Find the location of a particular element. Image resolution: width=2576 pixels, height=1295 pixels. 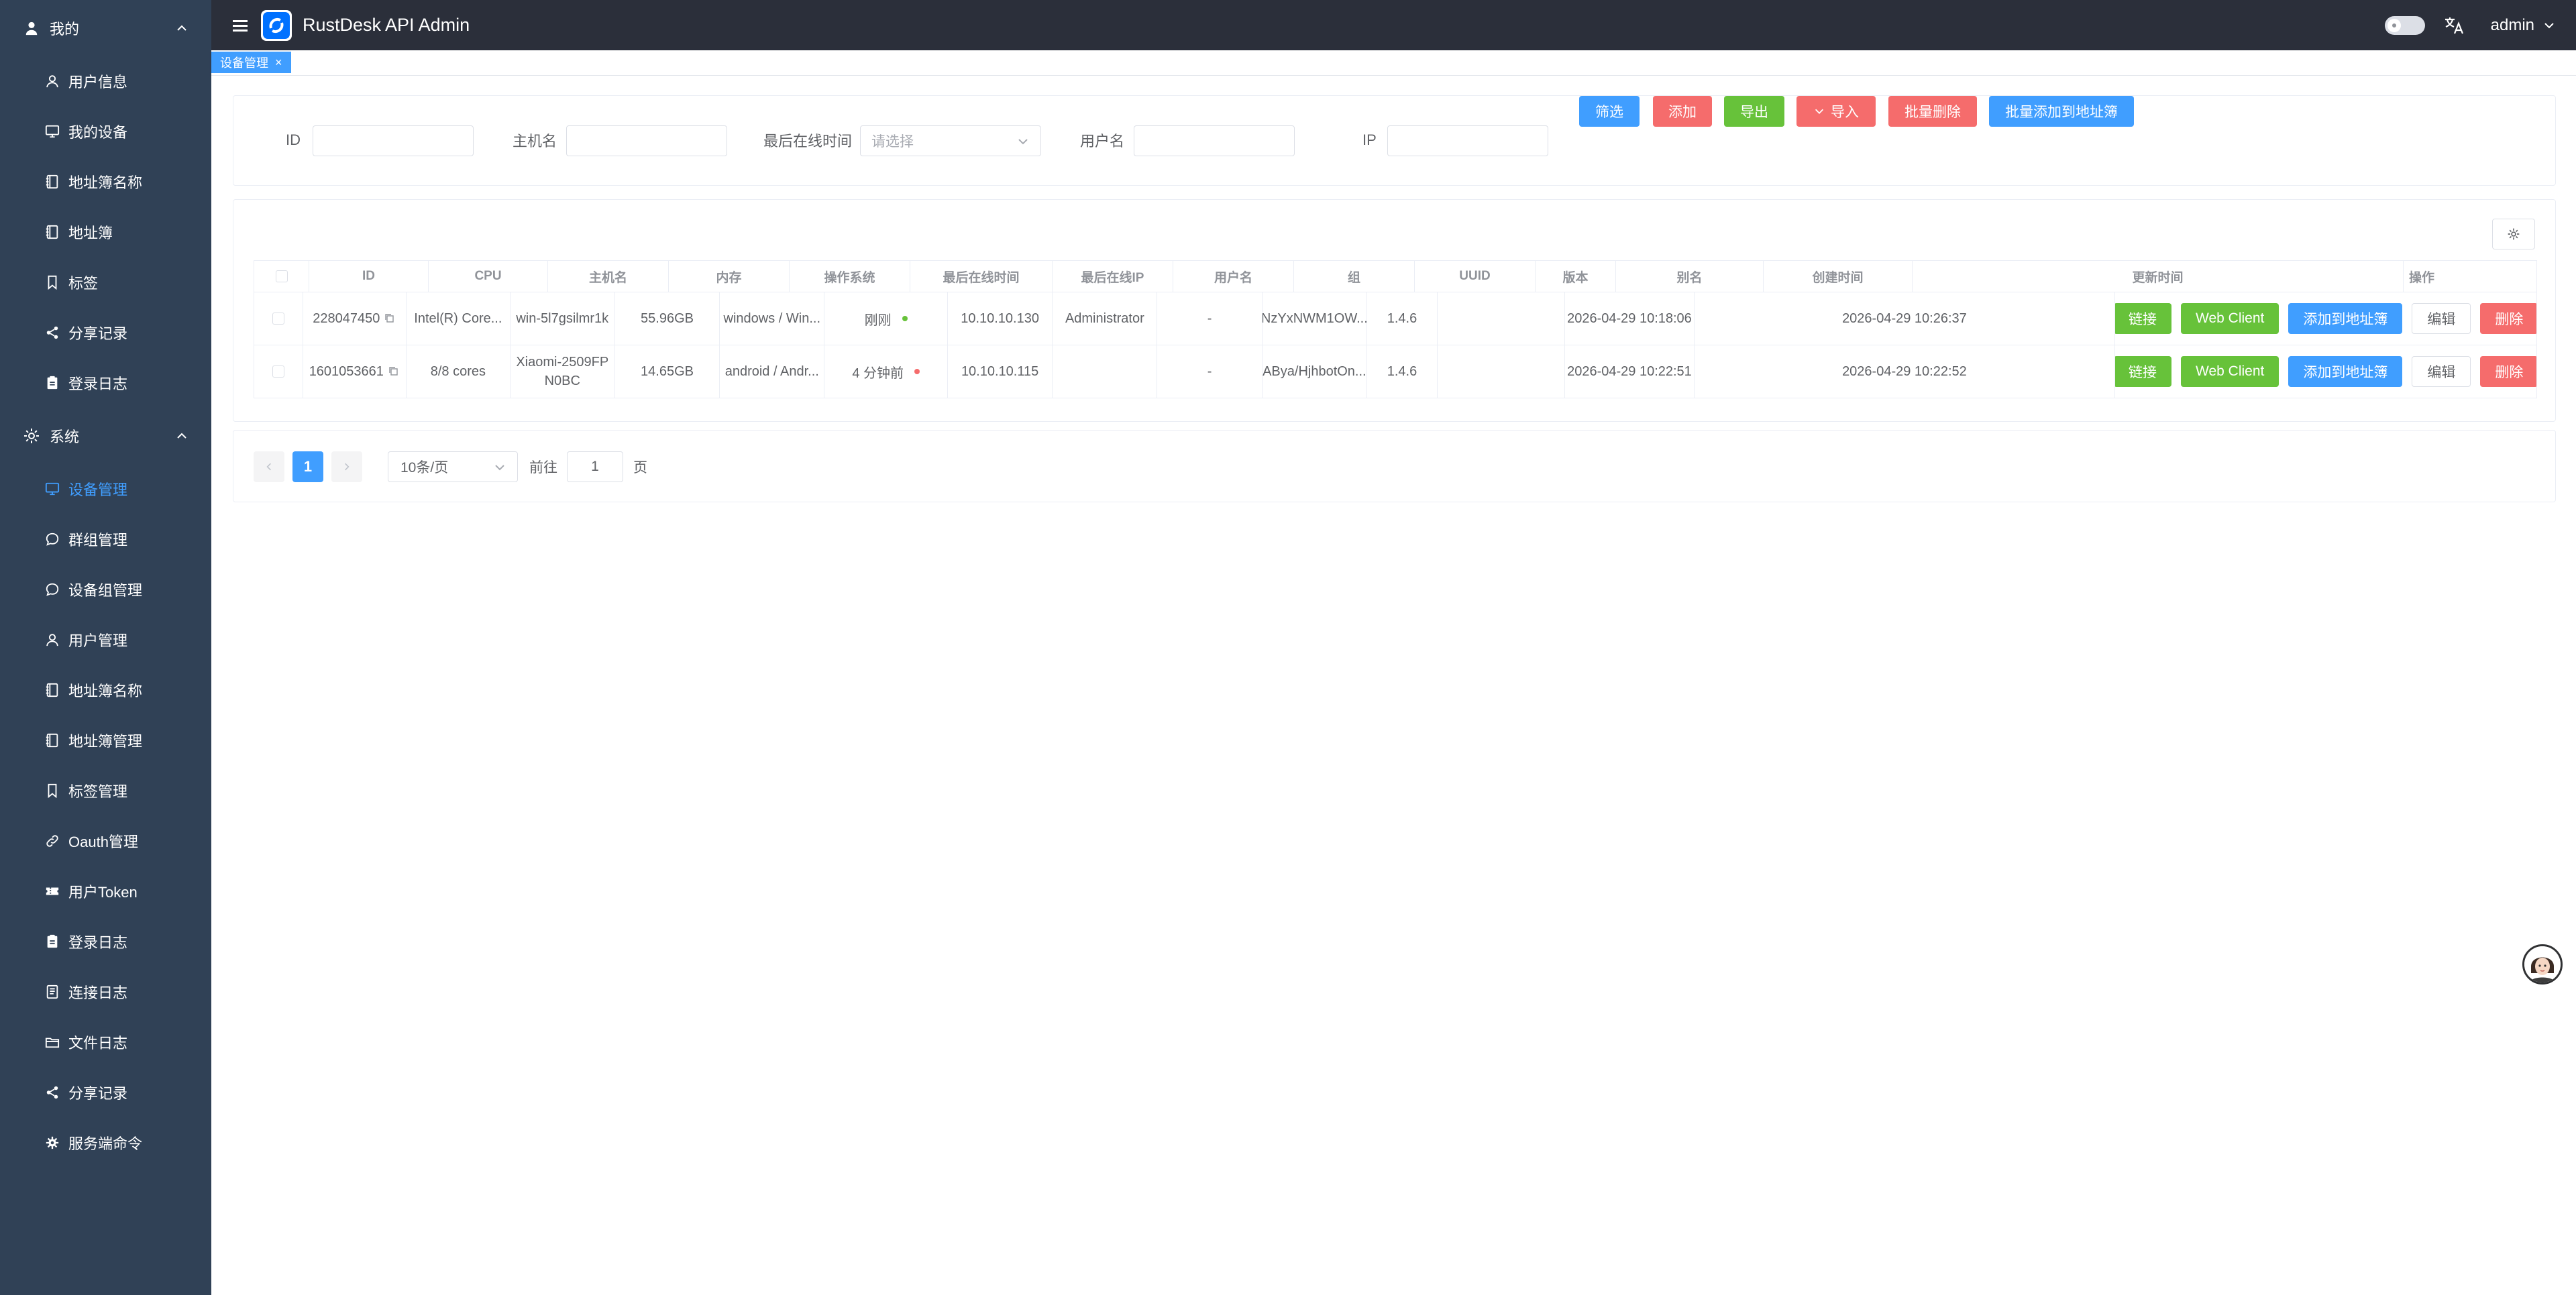

gear-icon is located at coordinates (52, 1143).